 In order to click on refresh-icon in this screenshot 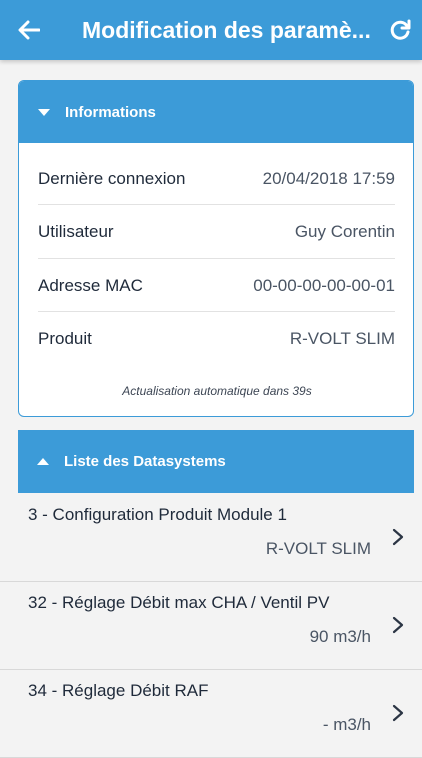, I will do `click(400, 29)`.